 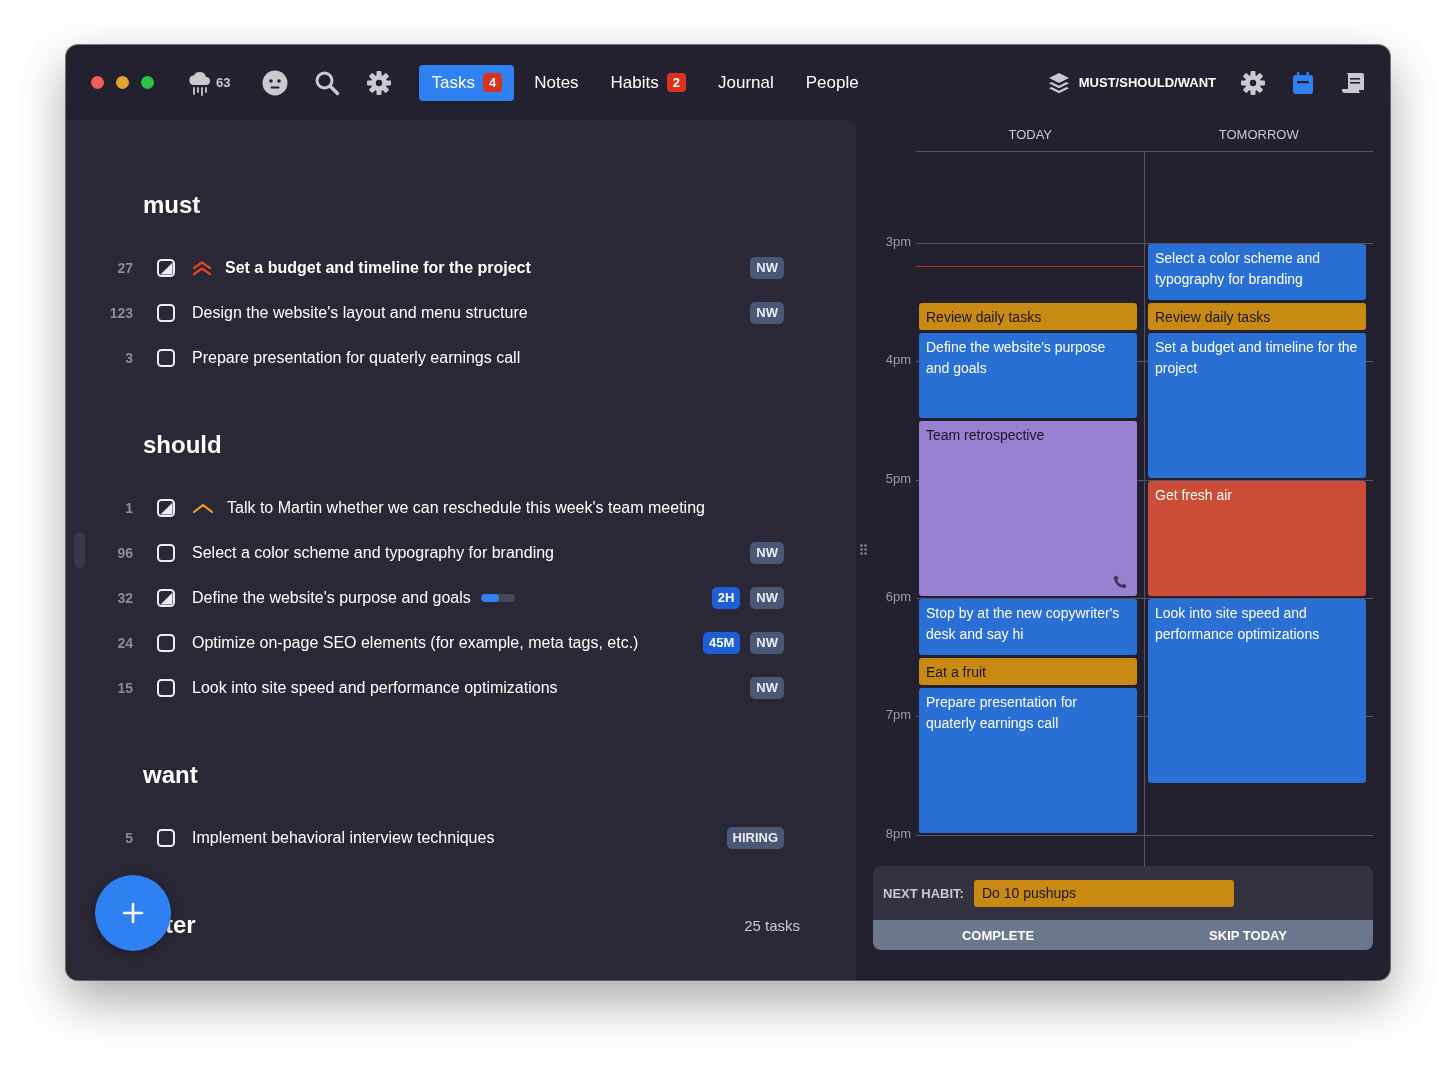 I want to click on calendar-event: Get fresh air, so click(x=1257, y=538).